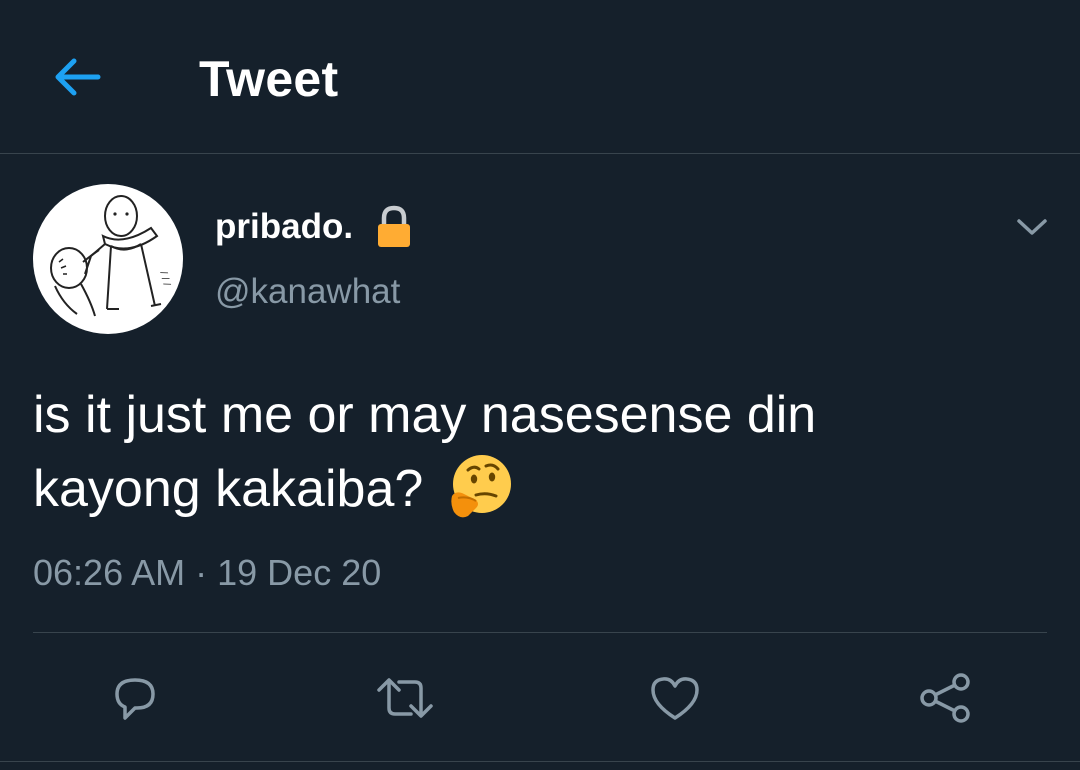  I want to click on author-name-text: pribado., so click(284, 226).